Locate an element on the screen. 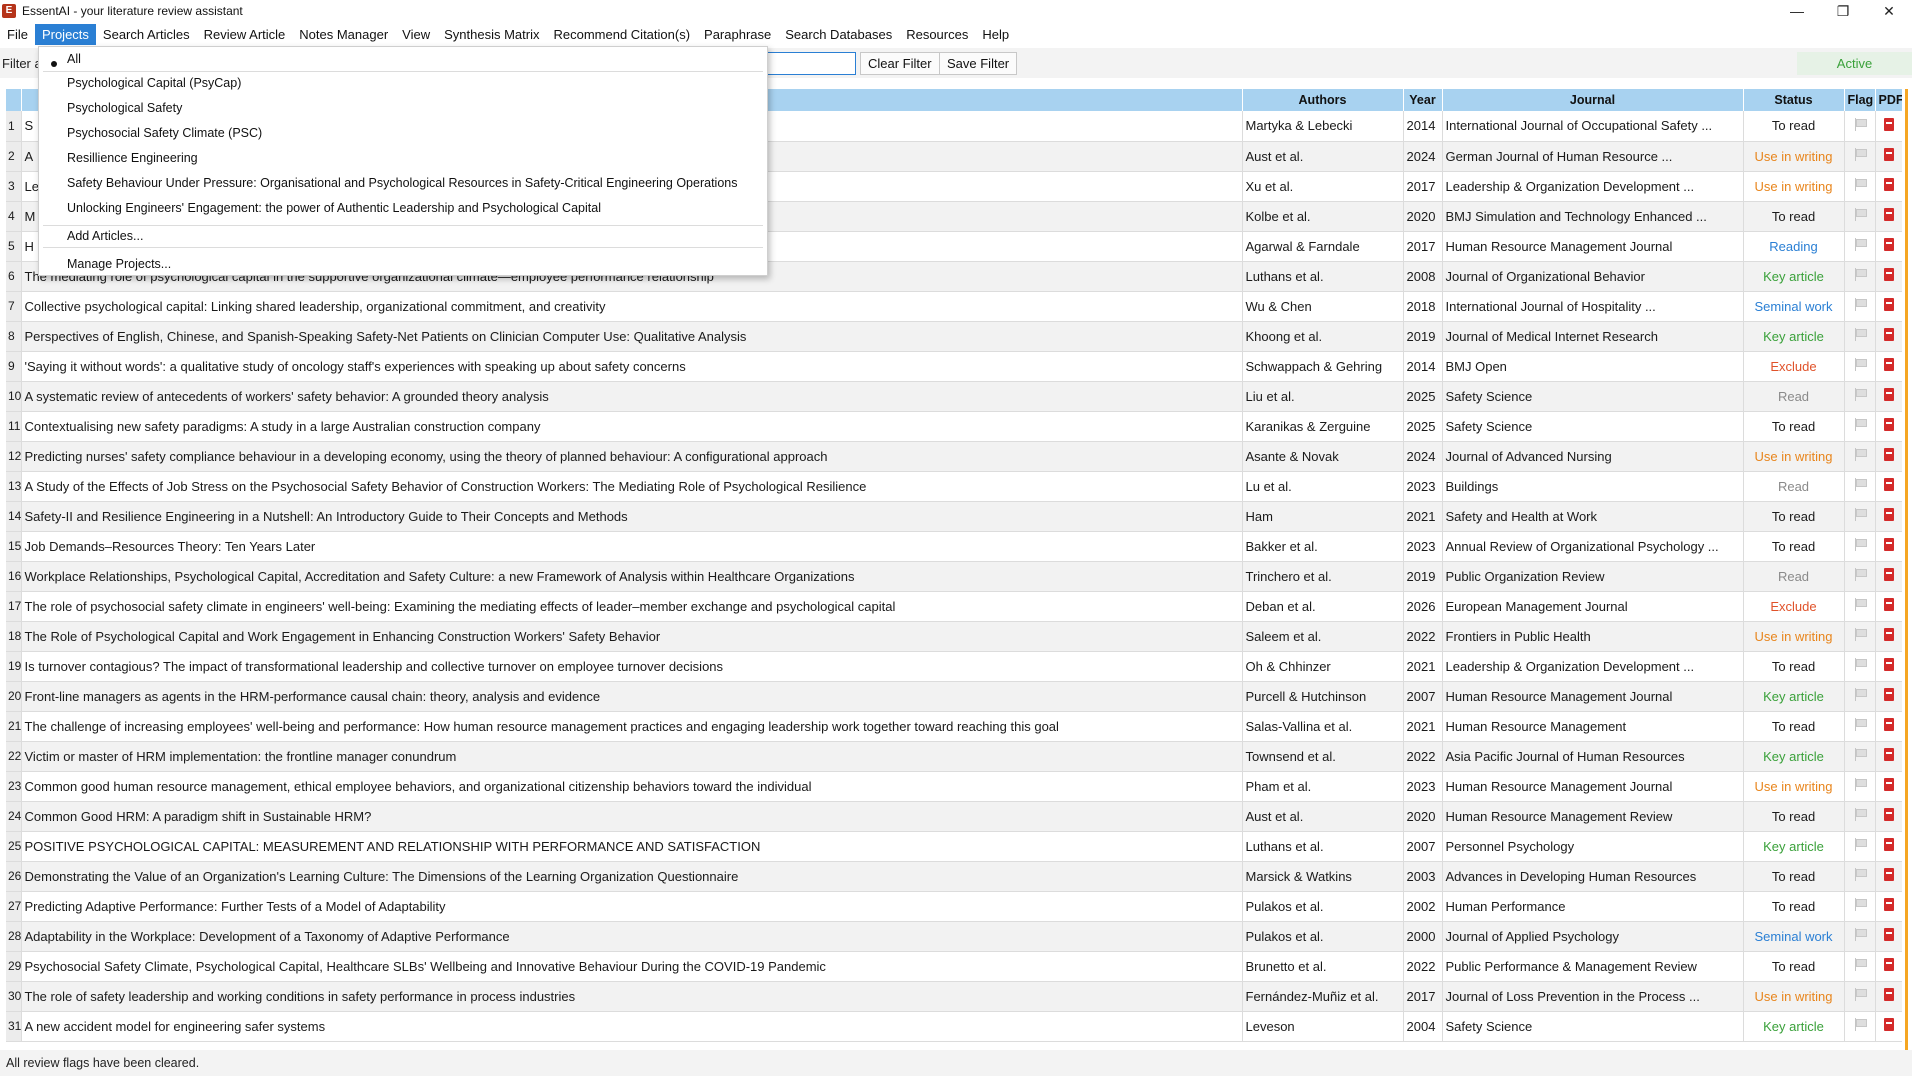 The width and height of the screenshot is (1912, 1076). close-icon: ✕ is located at coordinates (1889, 11).